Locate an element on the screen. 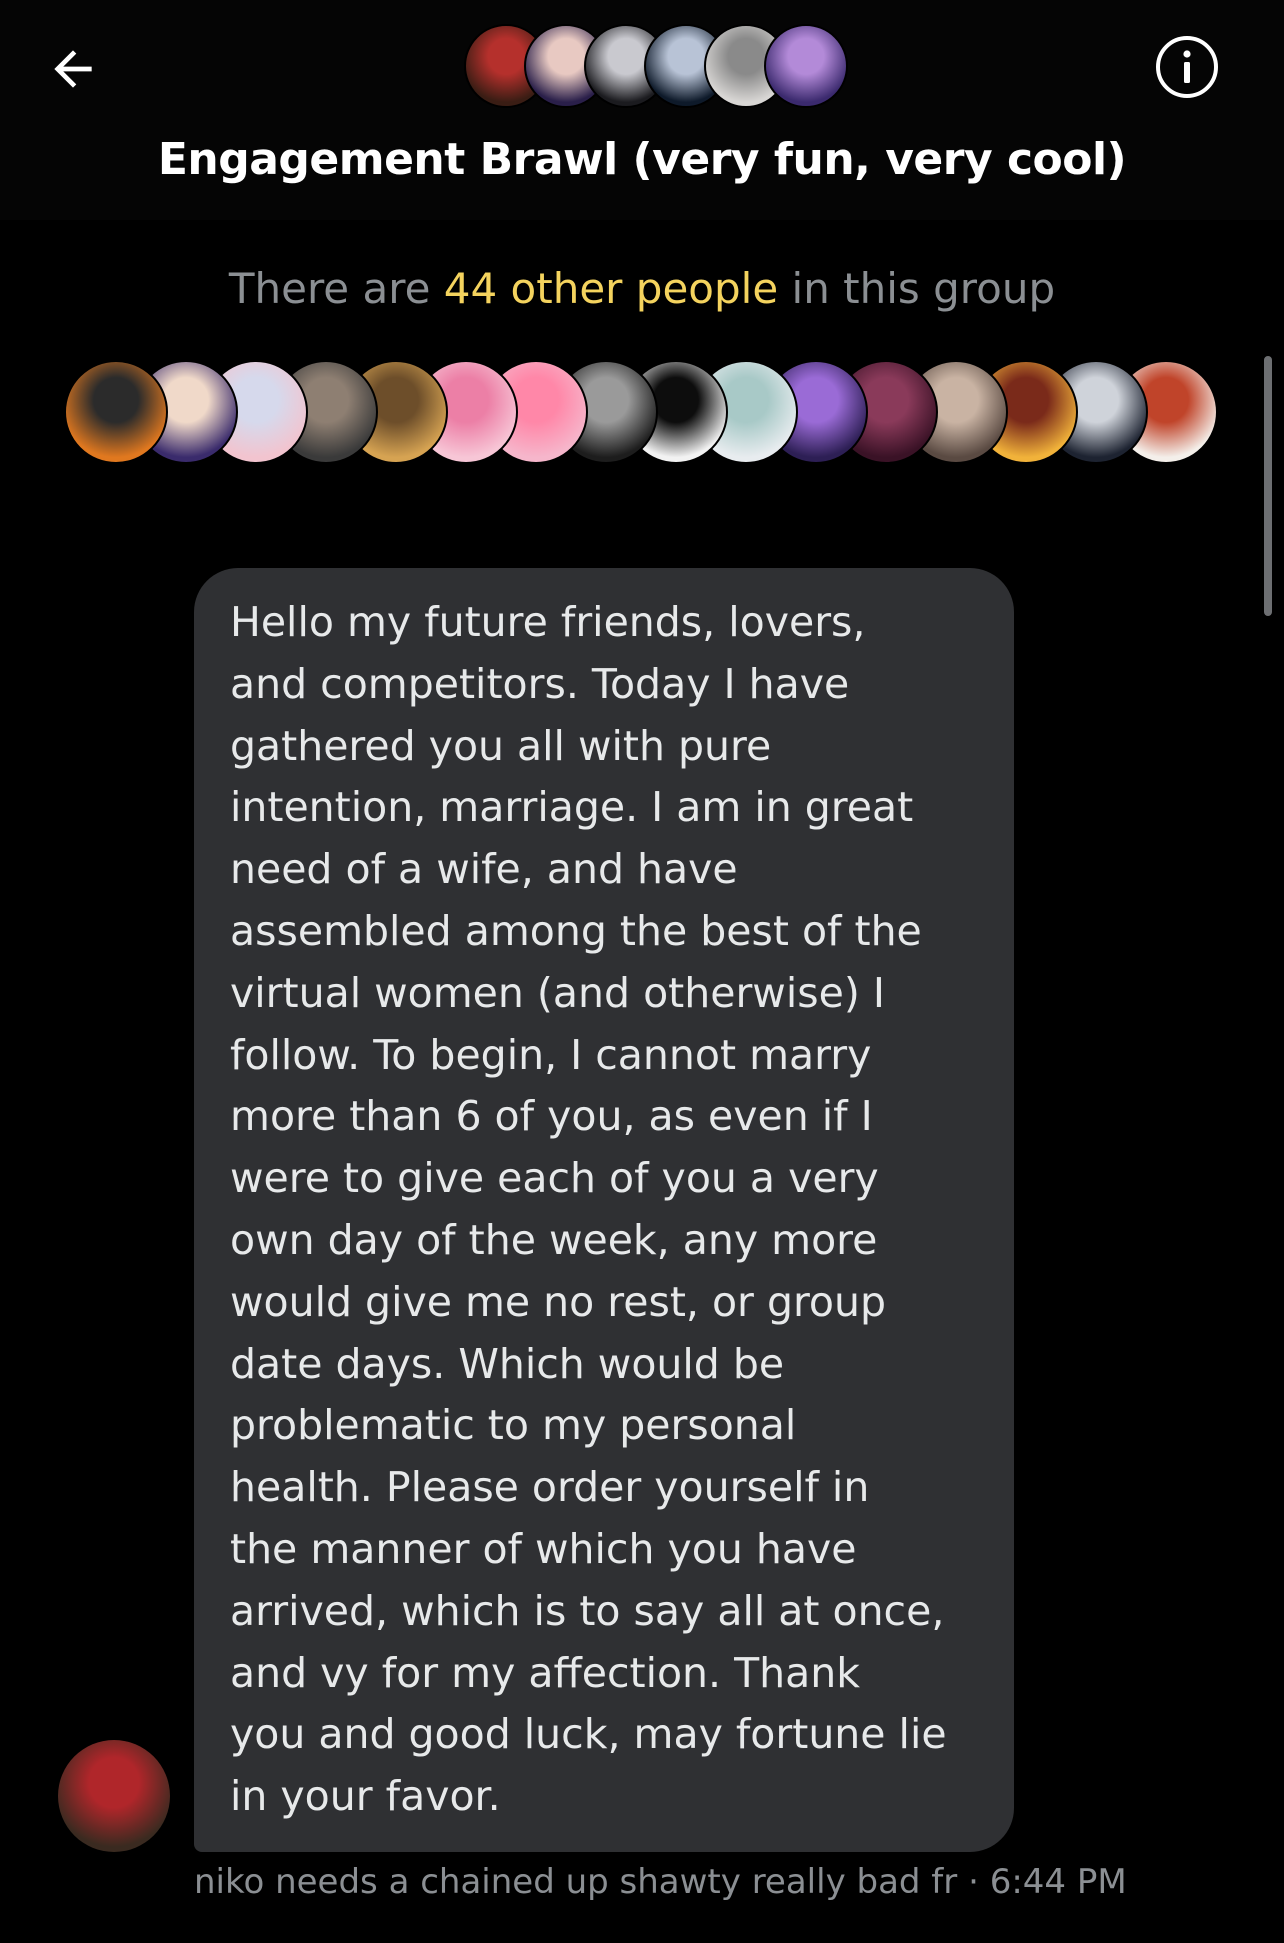 The width and height of the screenshot is (1284, 1943). scrollbar is located at coordinates (1268, 486).